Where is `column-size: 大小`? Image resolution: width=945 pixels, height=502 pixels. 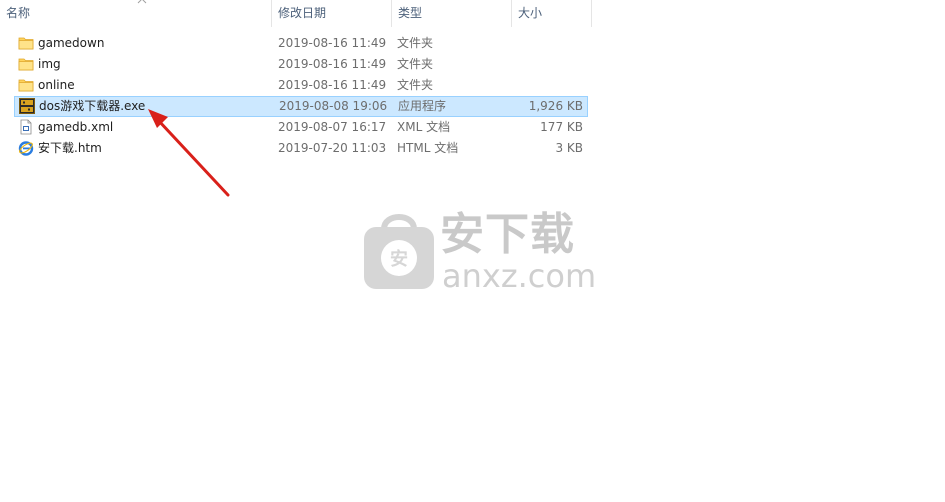
column-size: 大小 is located at coordinates (552, 13).